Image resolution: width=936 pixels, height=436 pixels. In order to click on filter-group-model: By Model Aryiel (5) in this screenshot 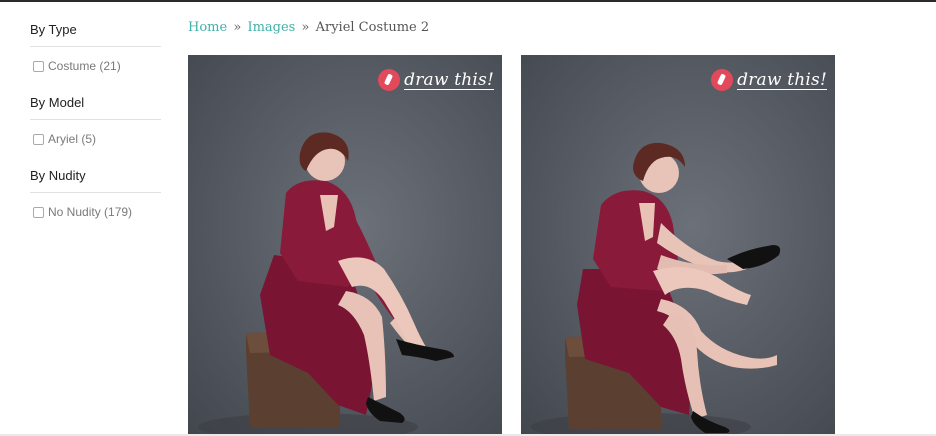, I will do `click(95, 118)`.